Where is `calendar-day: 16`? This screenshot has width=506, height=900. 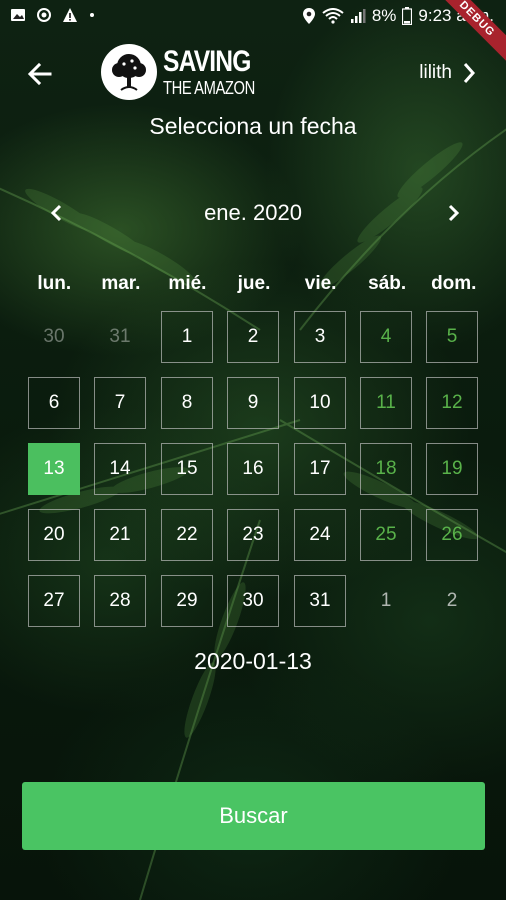
calendar-day: 16 is located at coordinates (253, 469).